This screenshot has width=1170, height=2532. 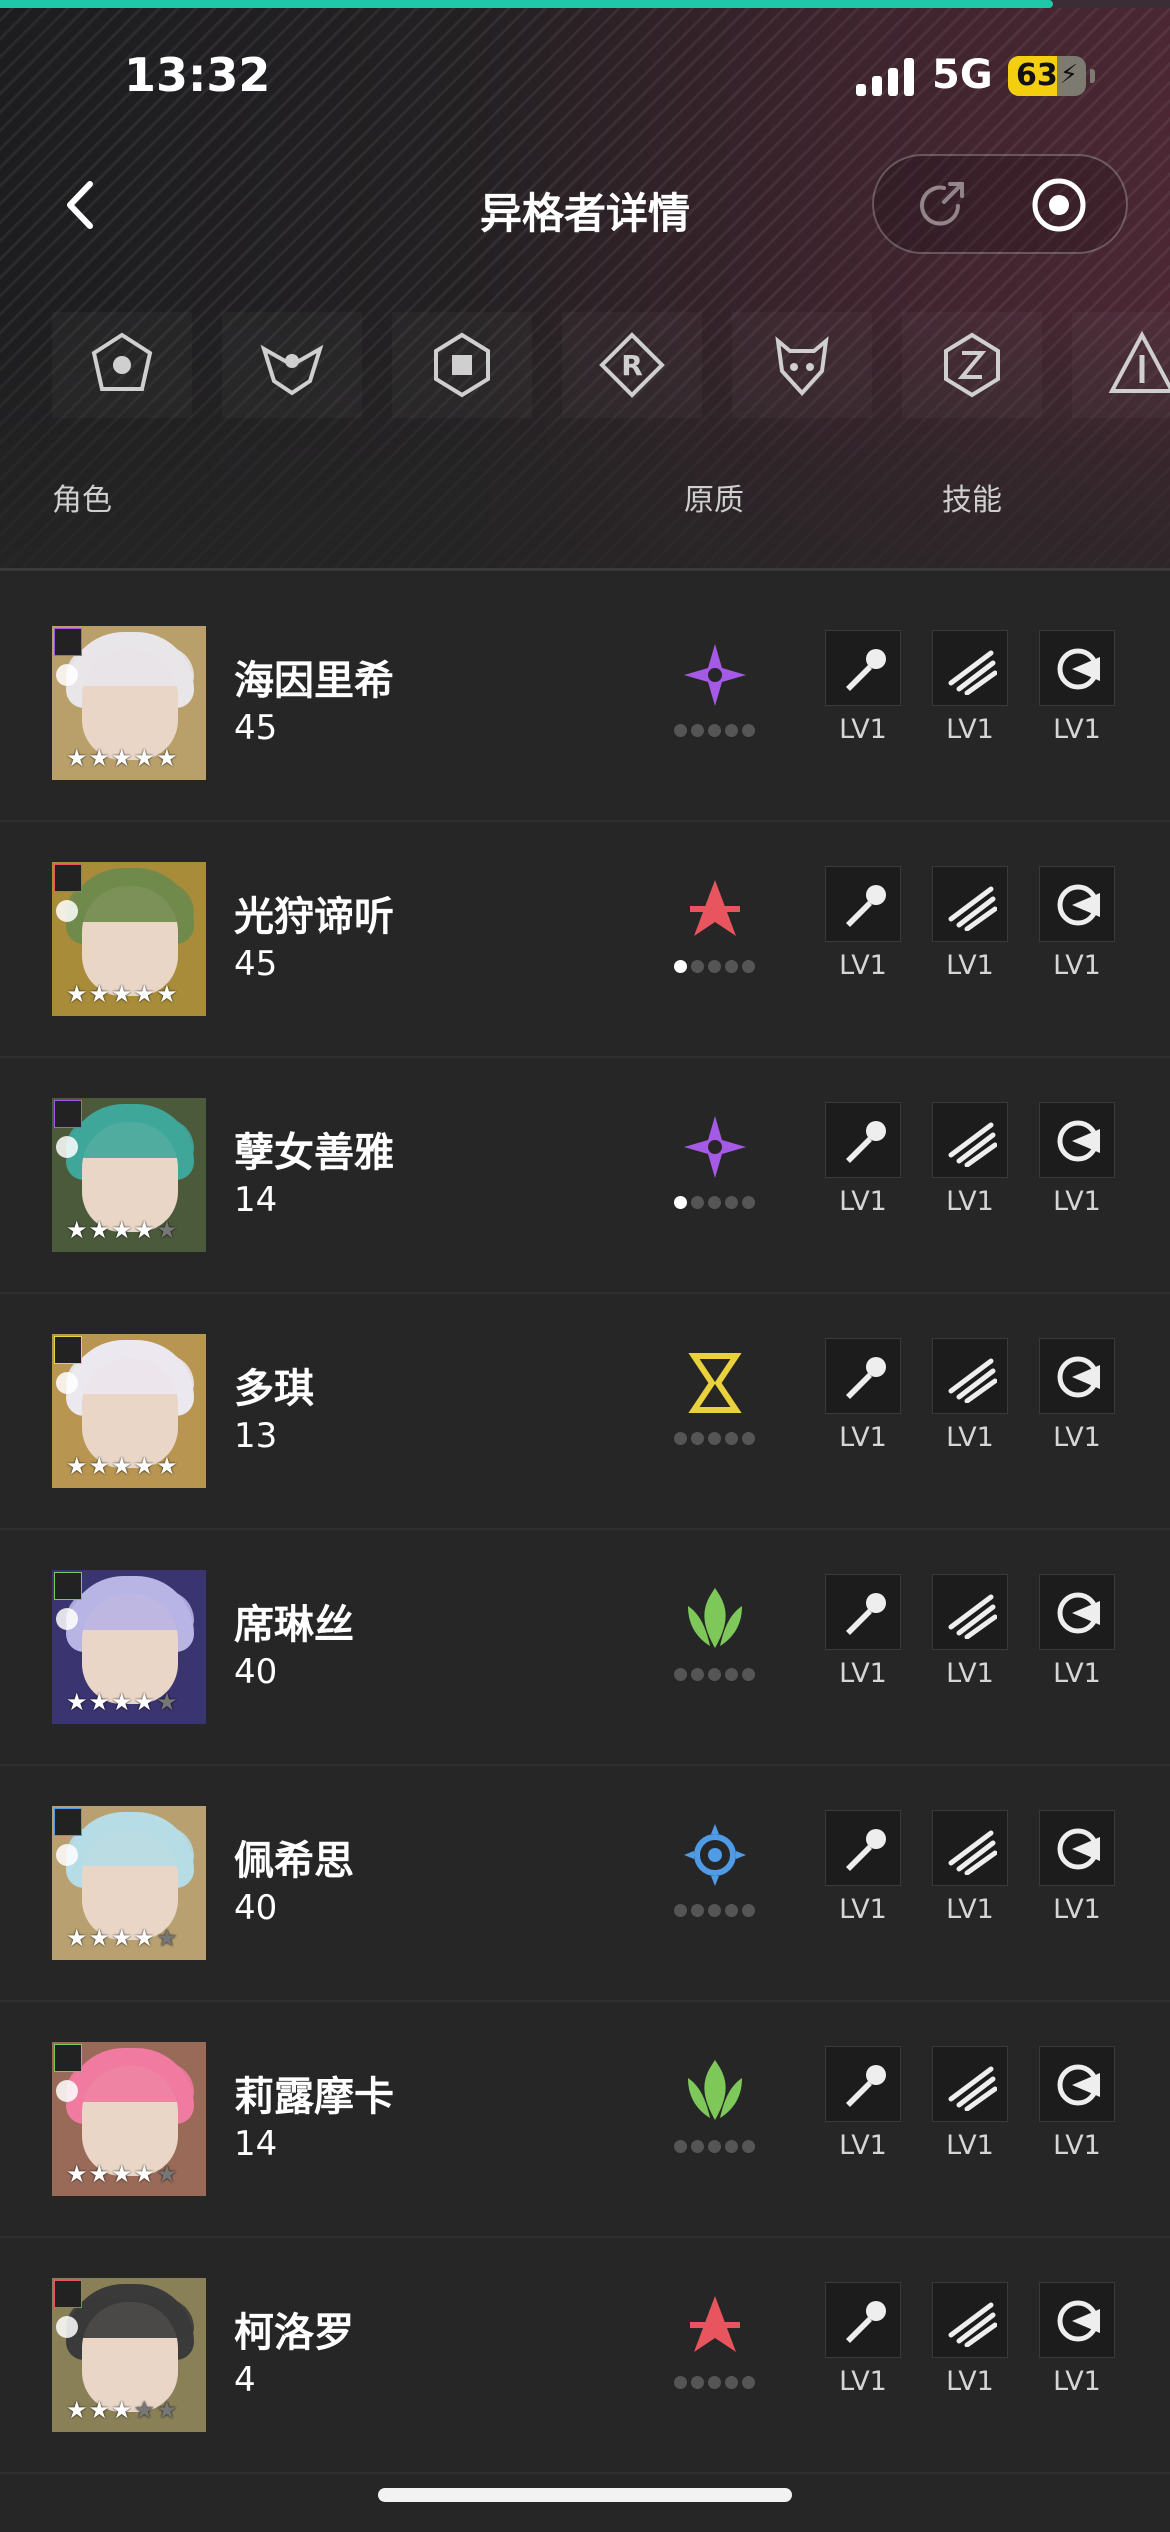 What do you see at coordinates (1059, 205) in the screenshot?
I see `close-target-icon` at bounding box center [1059, 205].